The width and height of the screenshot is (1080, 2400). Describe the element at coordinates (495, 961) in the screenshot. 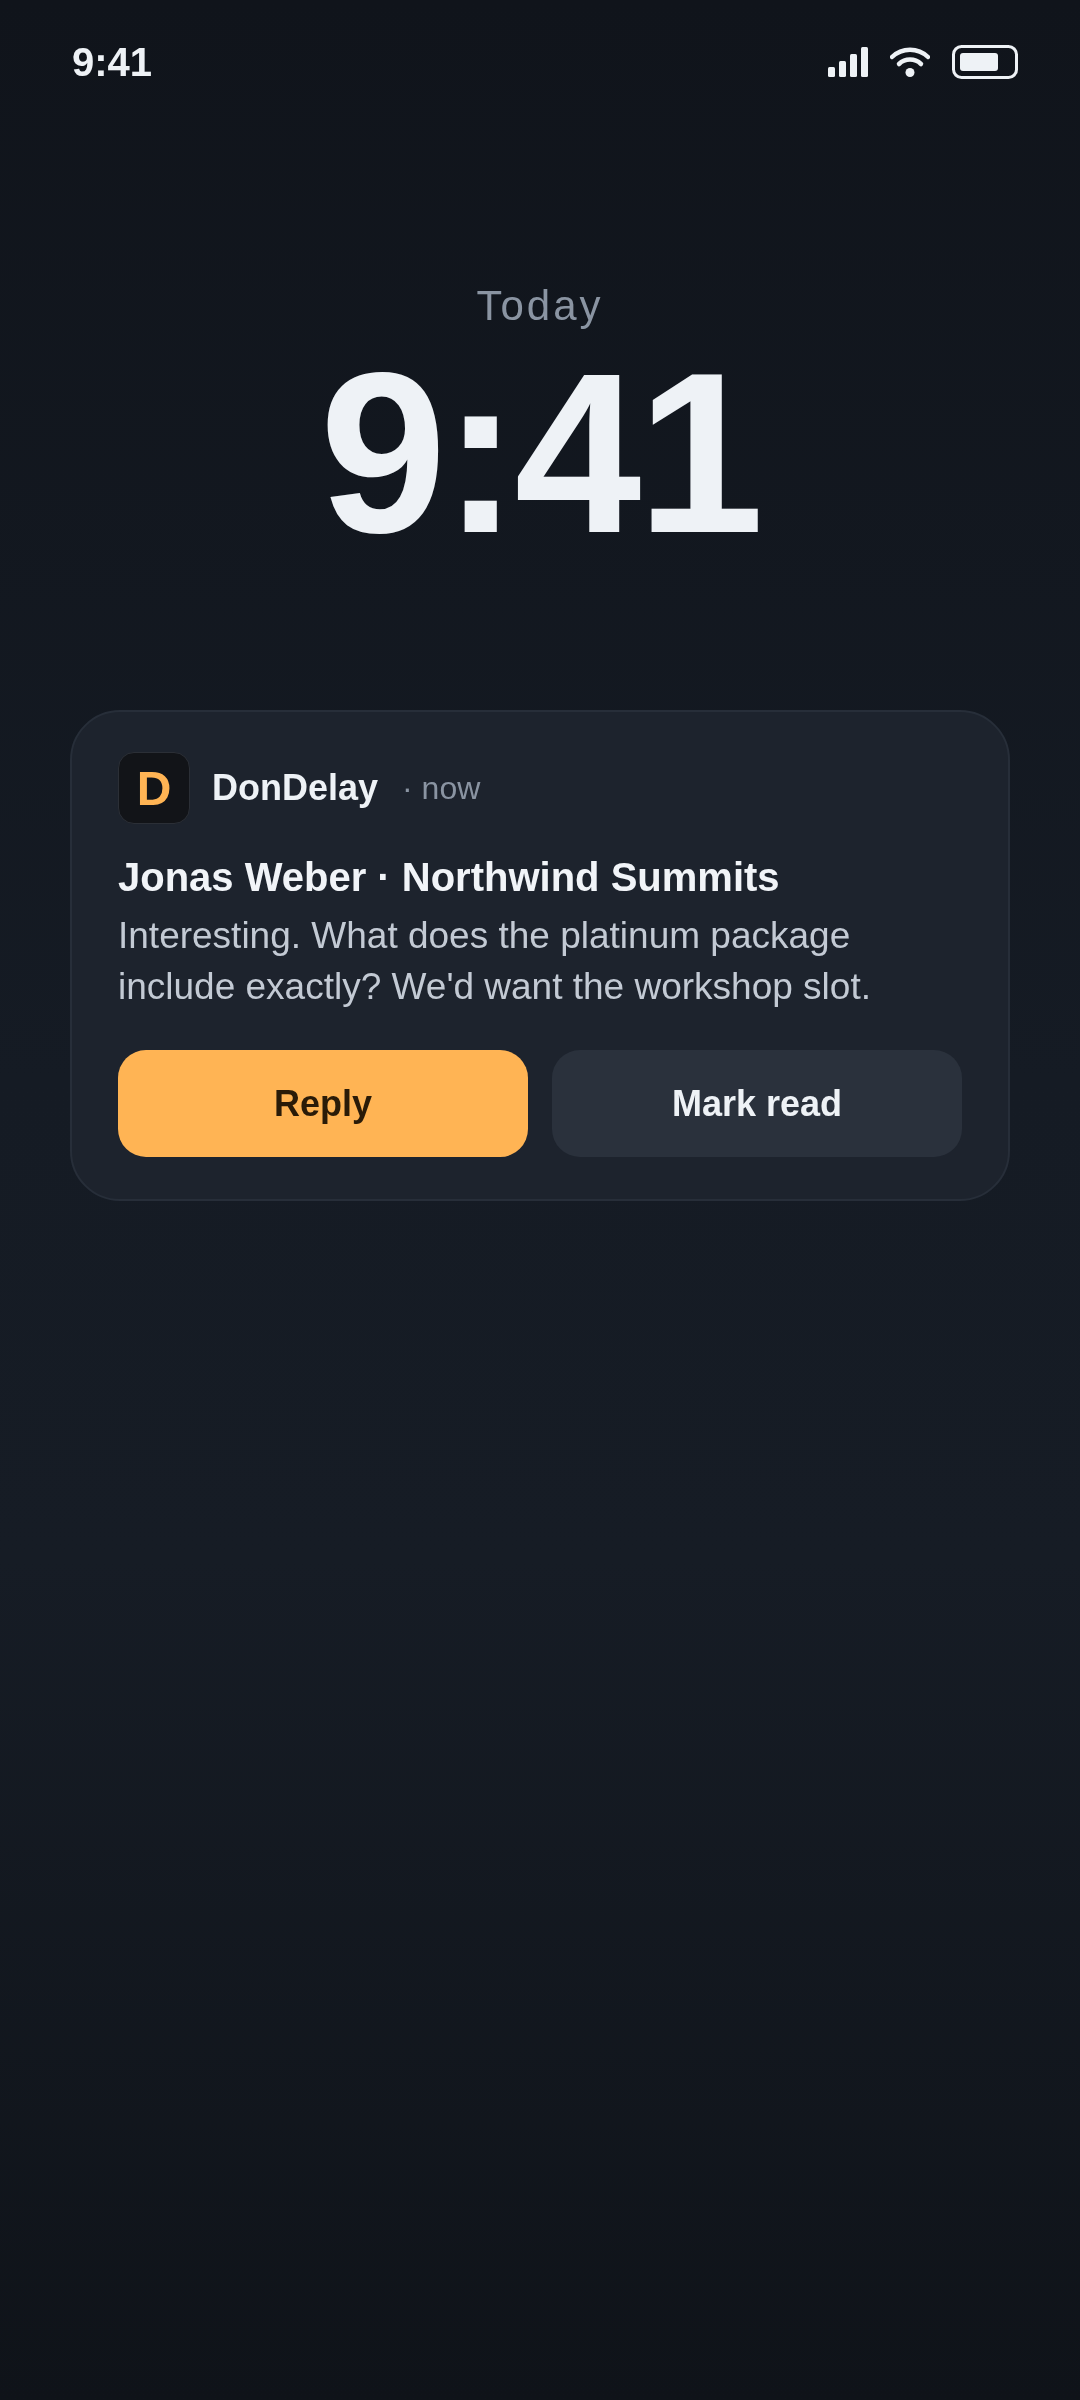

I see `notification-body: Interesting. What does the platinum package include exactly? We'd want the workshop slot.` at that location.